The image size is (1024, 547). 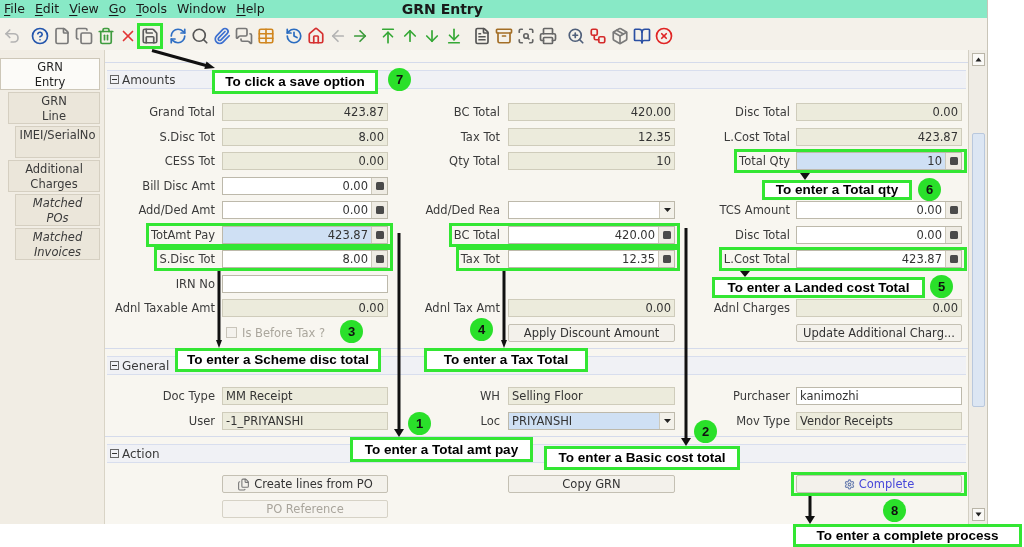 I want to click on section-title: General, so click(x=146, y=365).